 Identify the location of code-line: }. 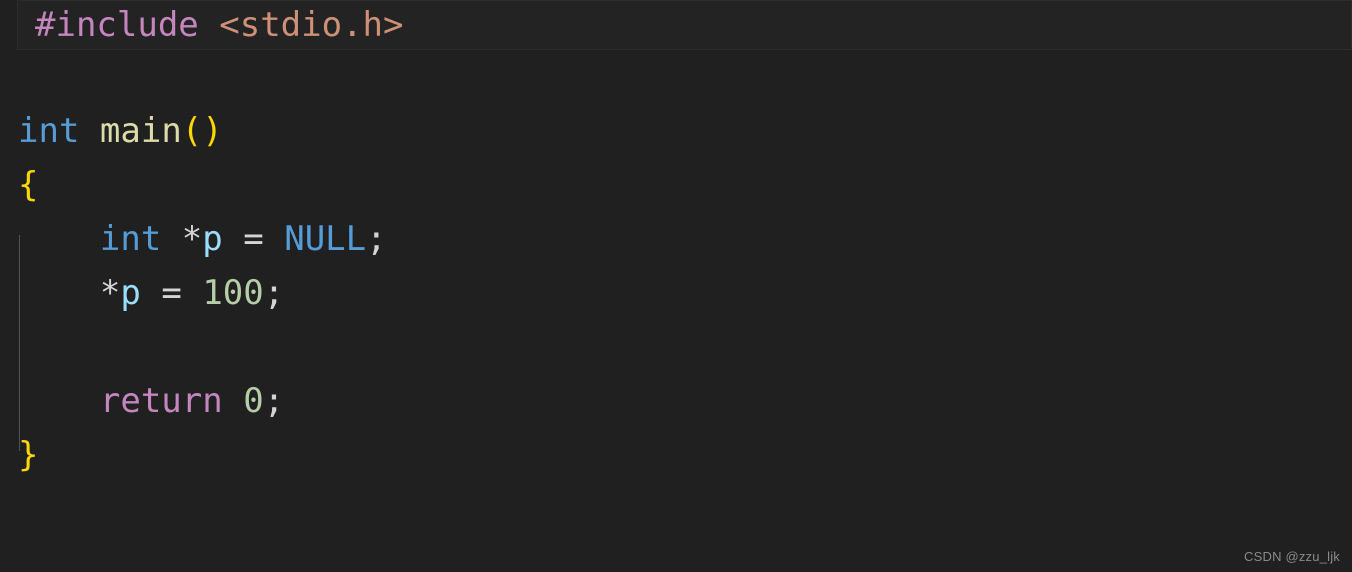
(676, 455).